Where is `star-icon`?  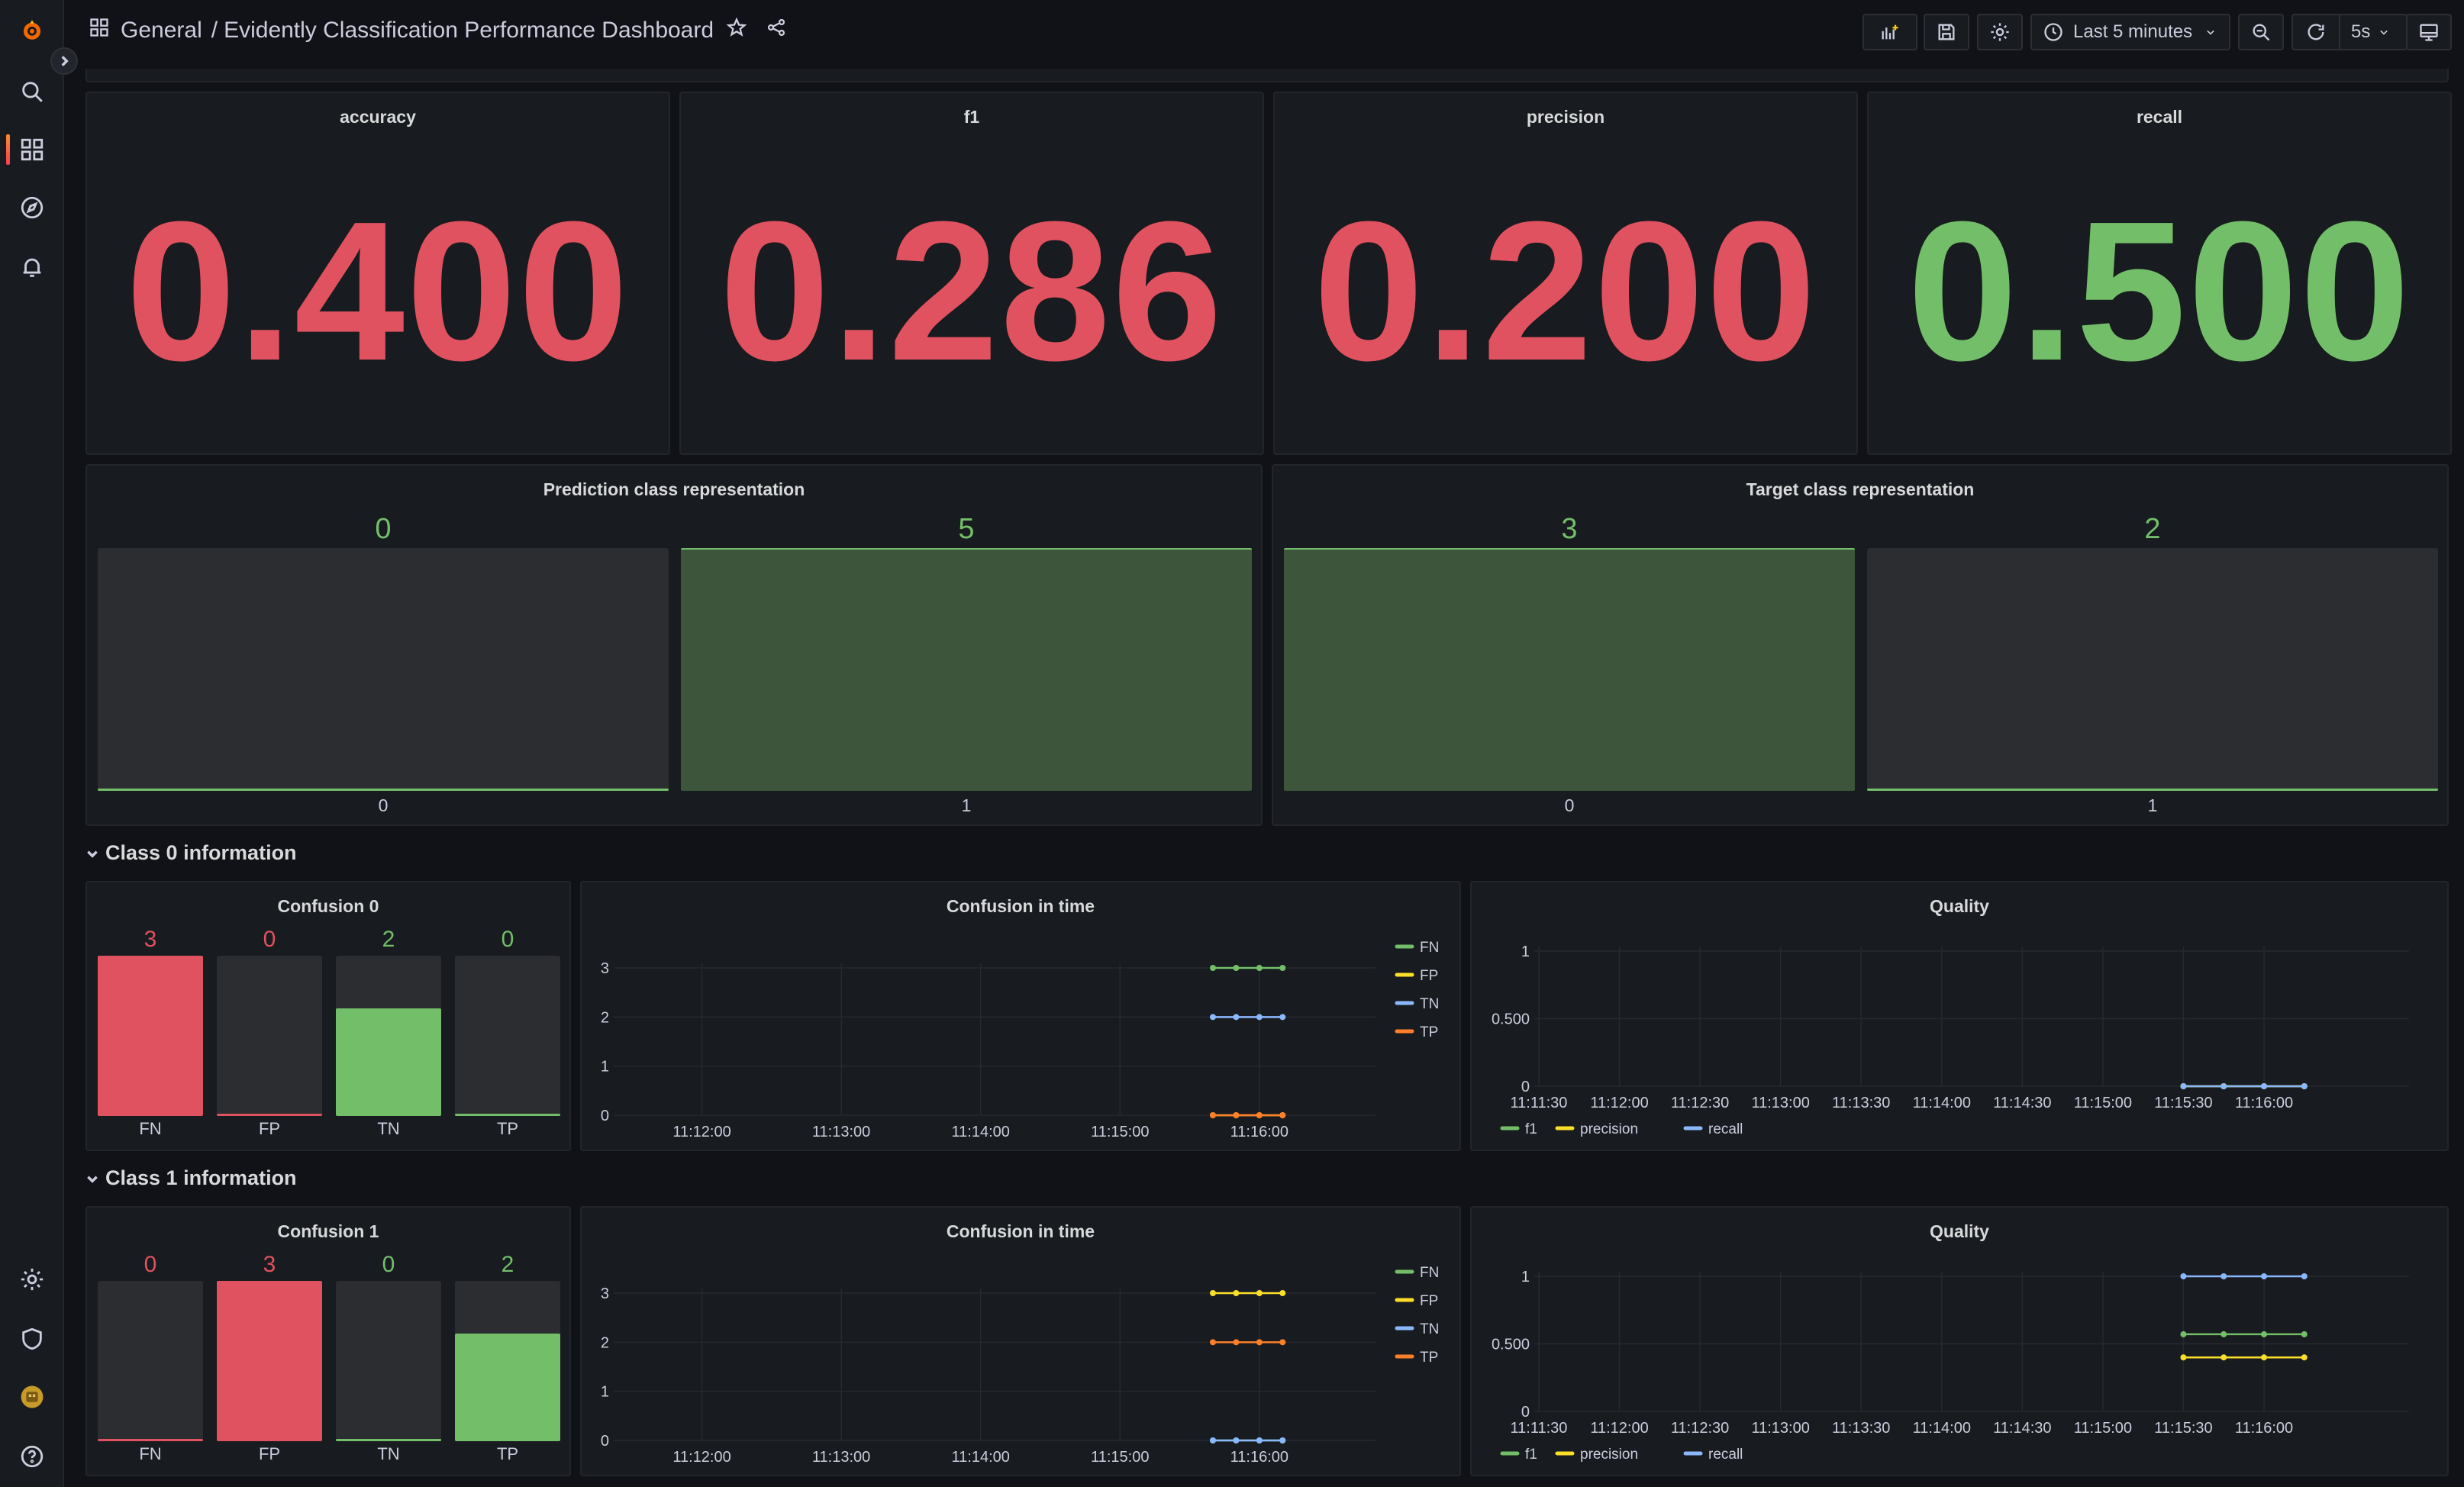
star-icon is located at coordinates (737, 30).